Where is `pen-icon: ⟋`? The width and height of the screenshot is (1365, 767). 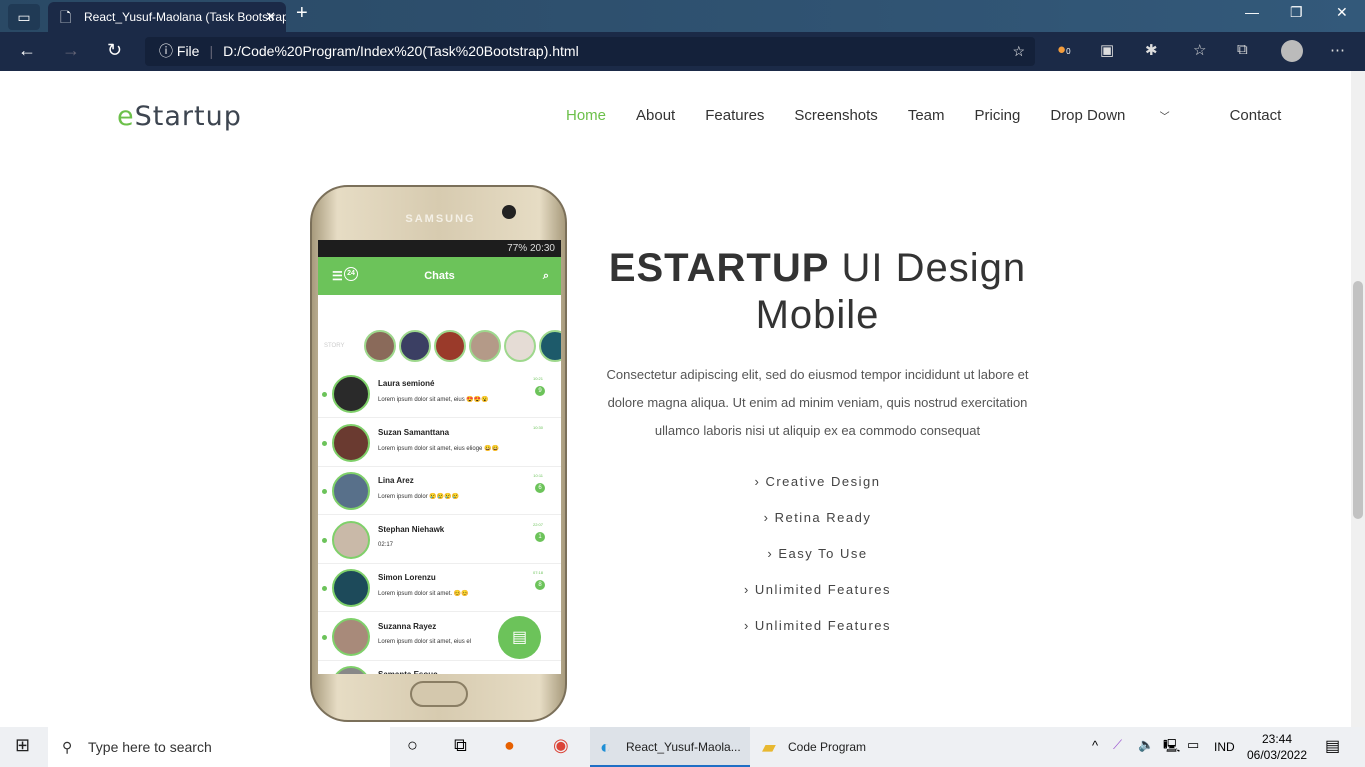
pen-icon: ⟋ is located at coordinates (1117, 745).